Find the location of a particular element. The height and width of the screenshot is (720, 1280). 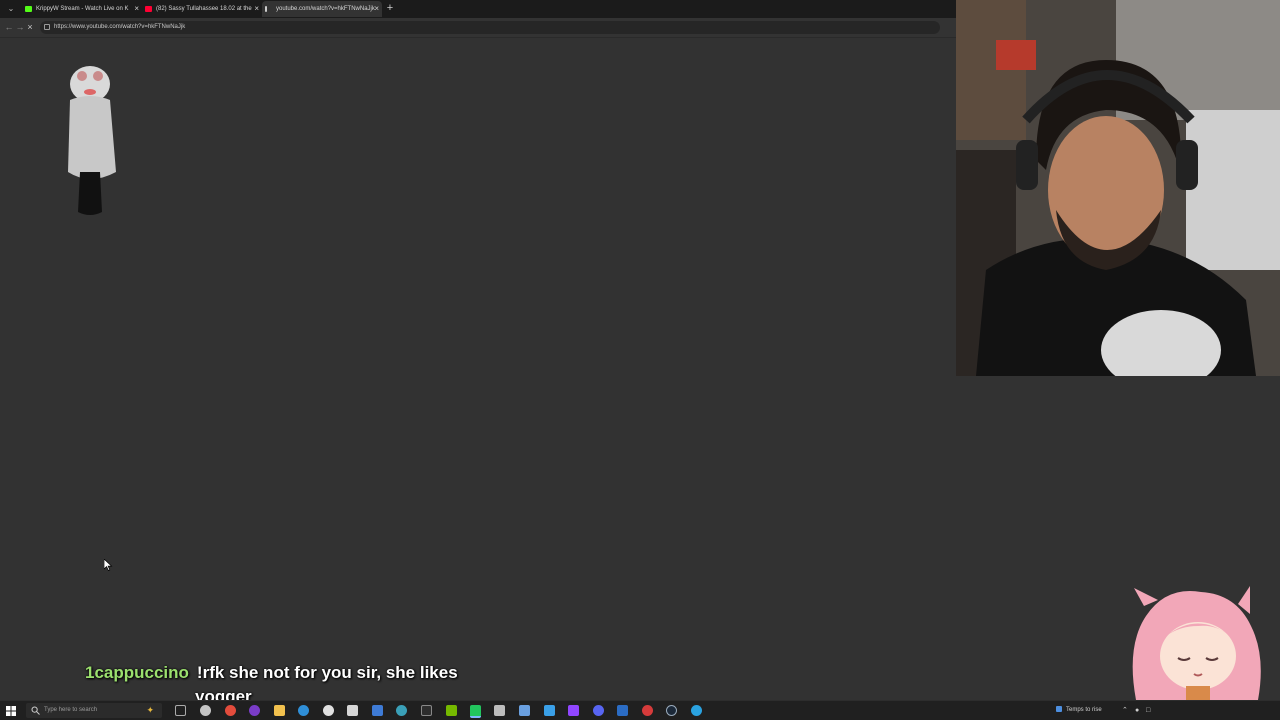

tab-title: youtube.com/watch?v=hkFTNwNaJjk is located at coordinates (325, 9).